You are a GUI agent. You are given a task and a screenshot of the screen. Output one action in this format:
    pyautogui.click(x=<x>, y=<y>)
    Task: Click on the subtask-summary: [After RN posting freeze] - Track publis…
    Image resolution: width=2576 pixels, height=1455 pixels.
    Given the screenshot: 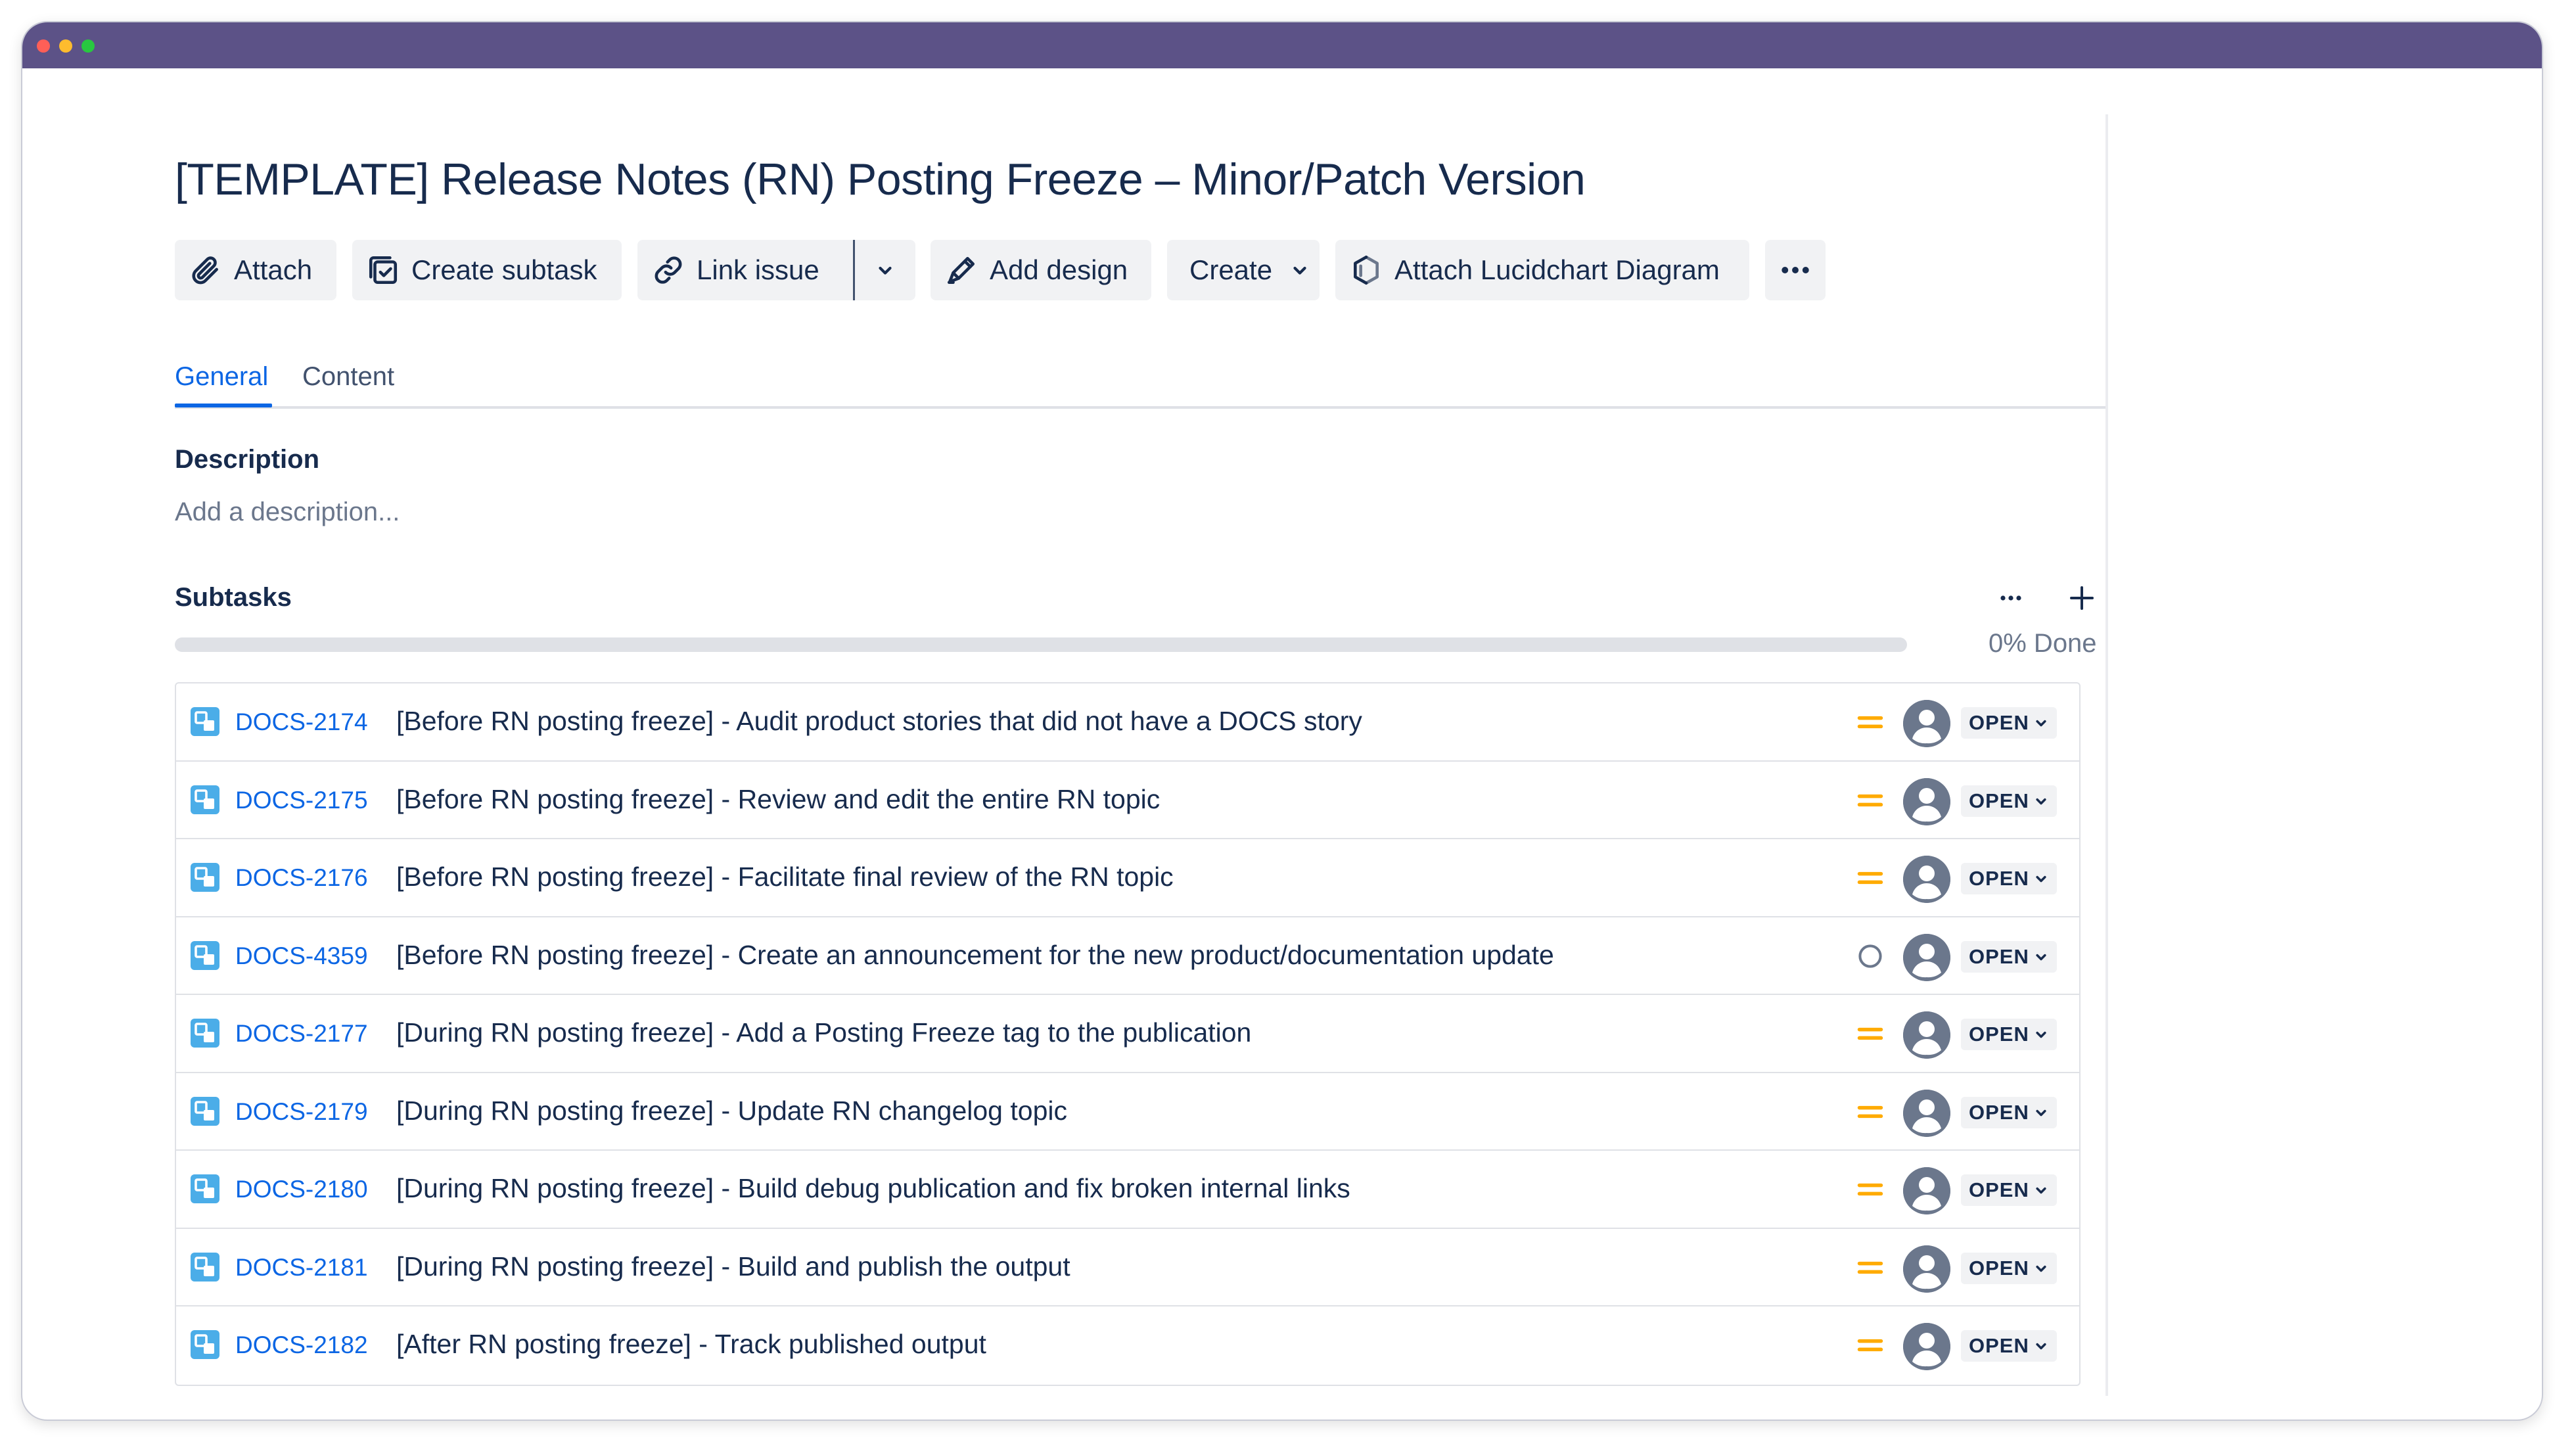 What is the action you would take?
    pyautogui.click(x=691, y=1344)
    